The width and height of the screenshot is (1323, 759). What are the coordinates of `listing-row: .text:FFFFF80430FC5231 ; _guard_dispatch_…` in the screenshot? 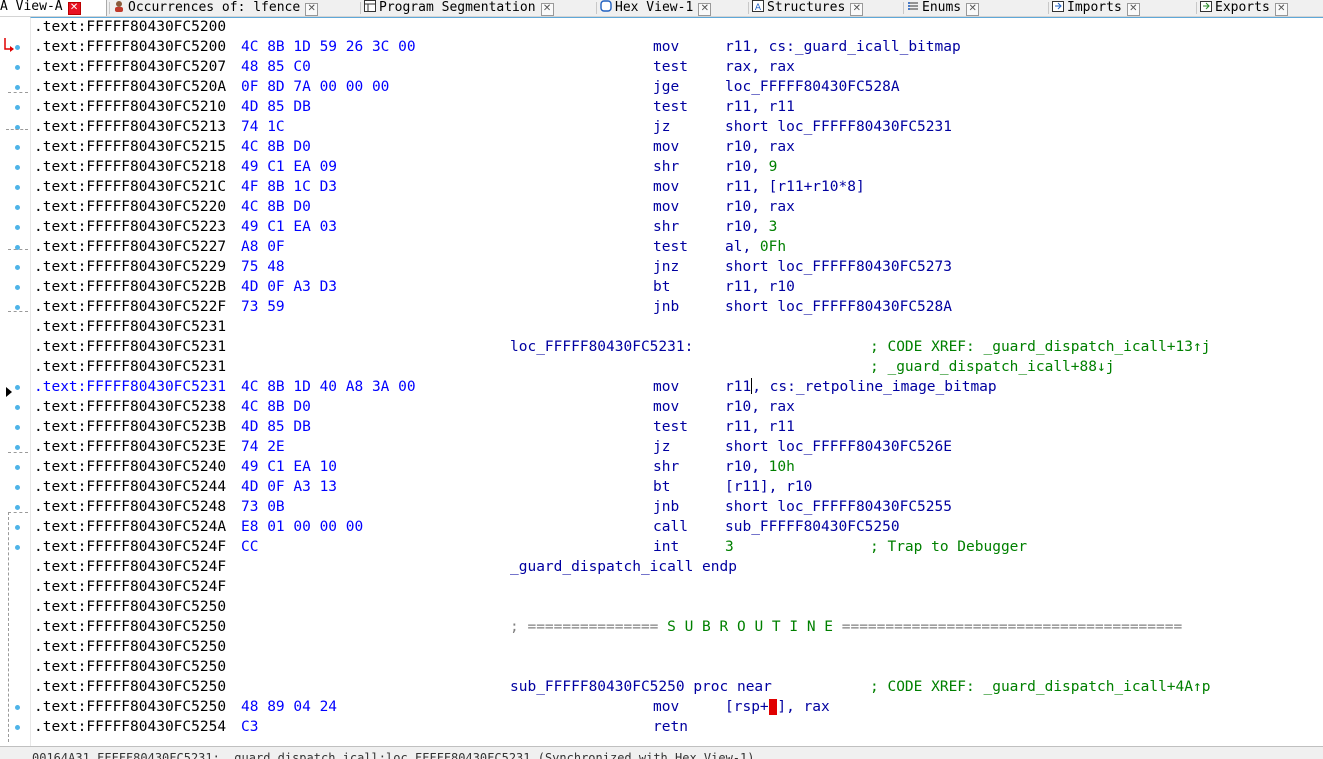 It's located at (674, 367).